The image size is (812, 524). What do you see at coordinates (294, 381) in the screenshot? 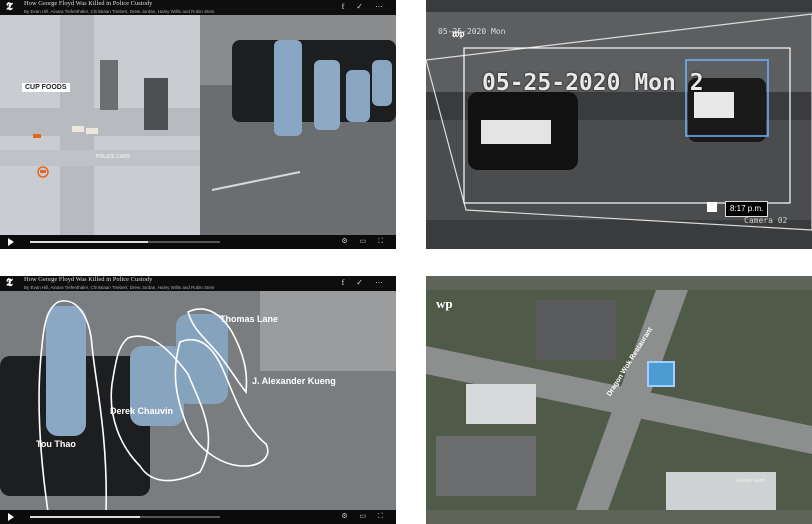
I see `officer-name-kueng: J. Alexander Kueng` at bounding box center [294, 381].